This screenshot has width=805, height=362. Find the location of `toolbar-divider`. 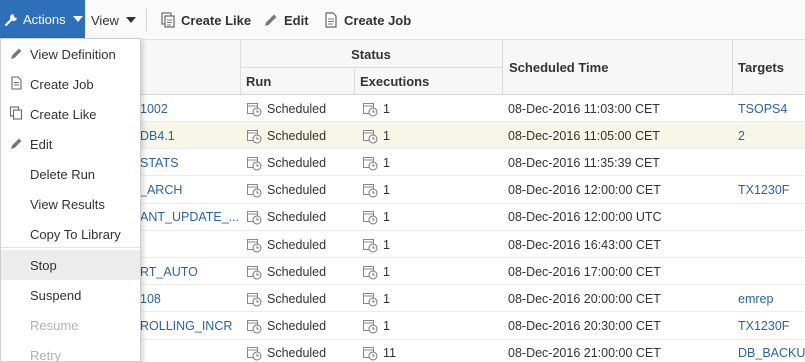

toolbar-divider is located at coordinates (146, 20).